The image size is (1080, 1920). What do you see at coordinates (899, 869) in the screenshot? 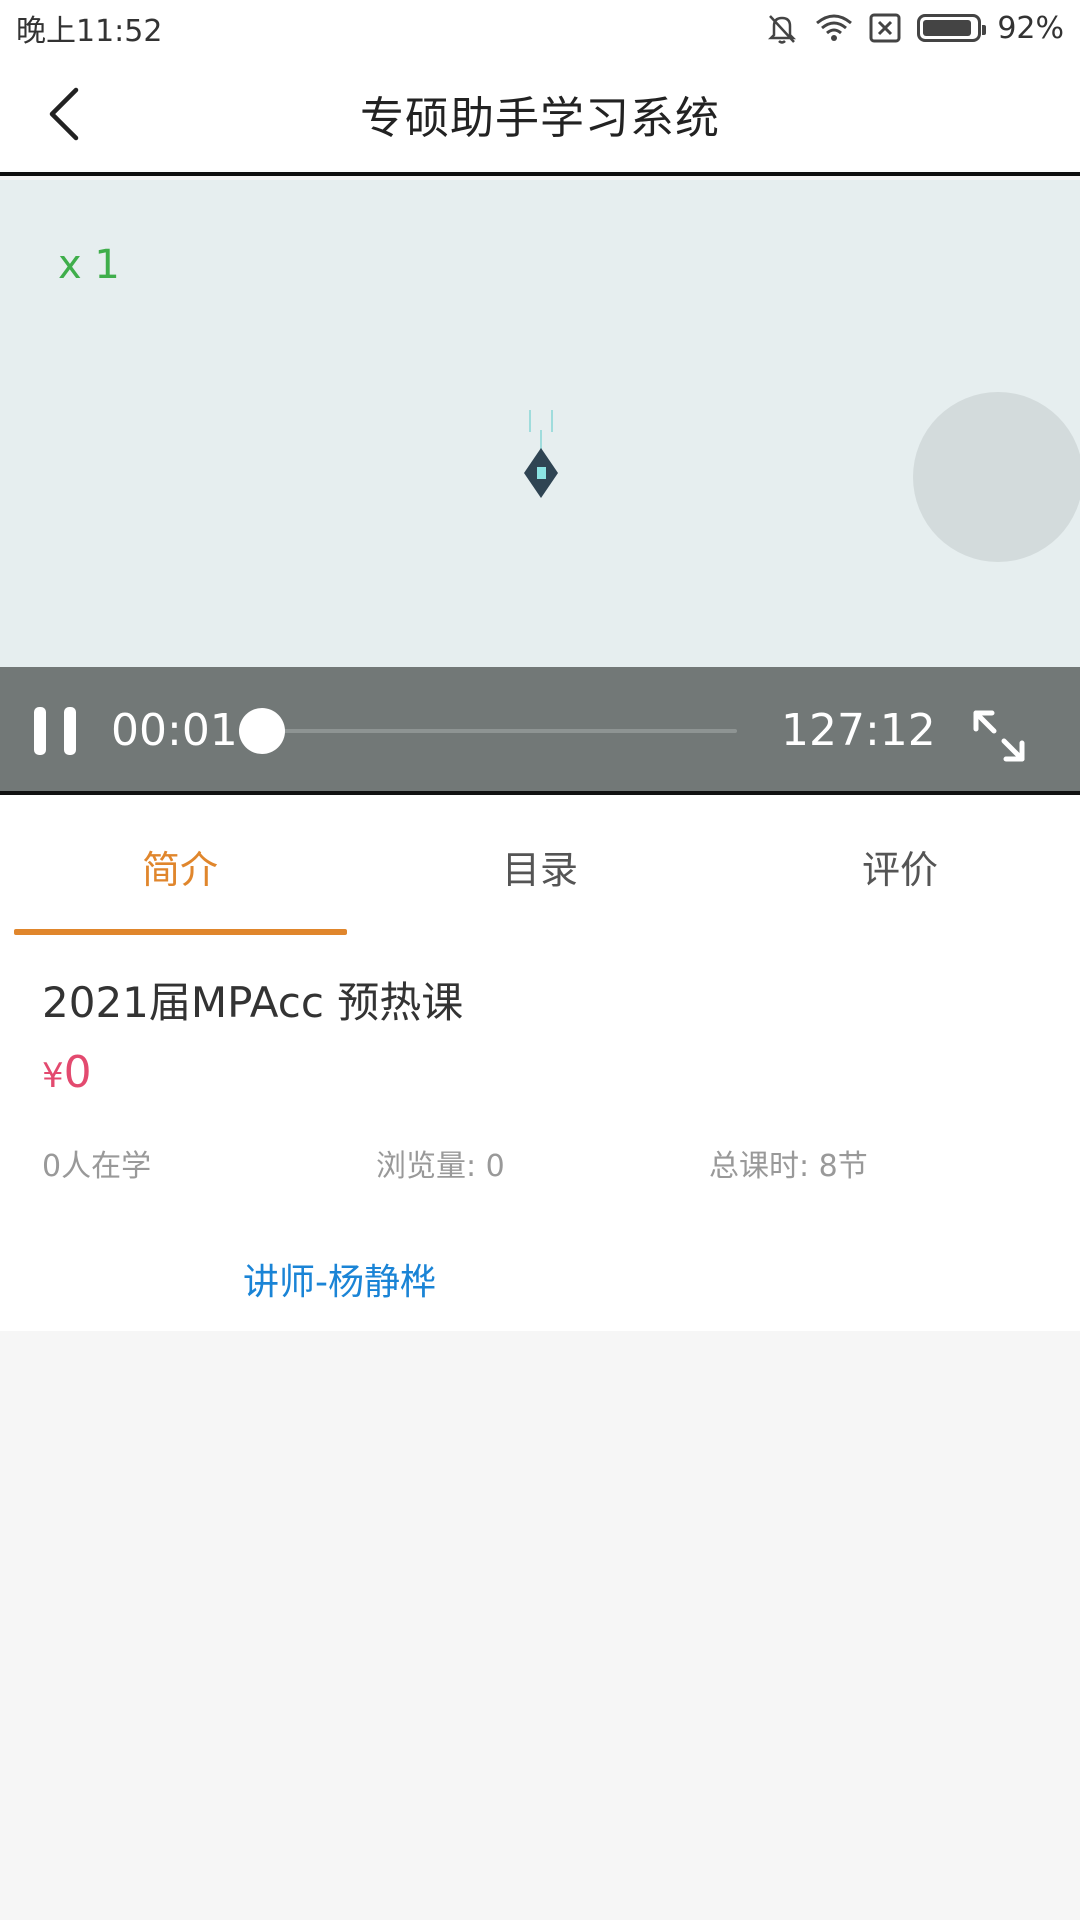
I see `tab-label: 评价` at bounding box center [899, 869].